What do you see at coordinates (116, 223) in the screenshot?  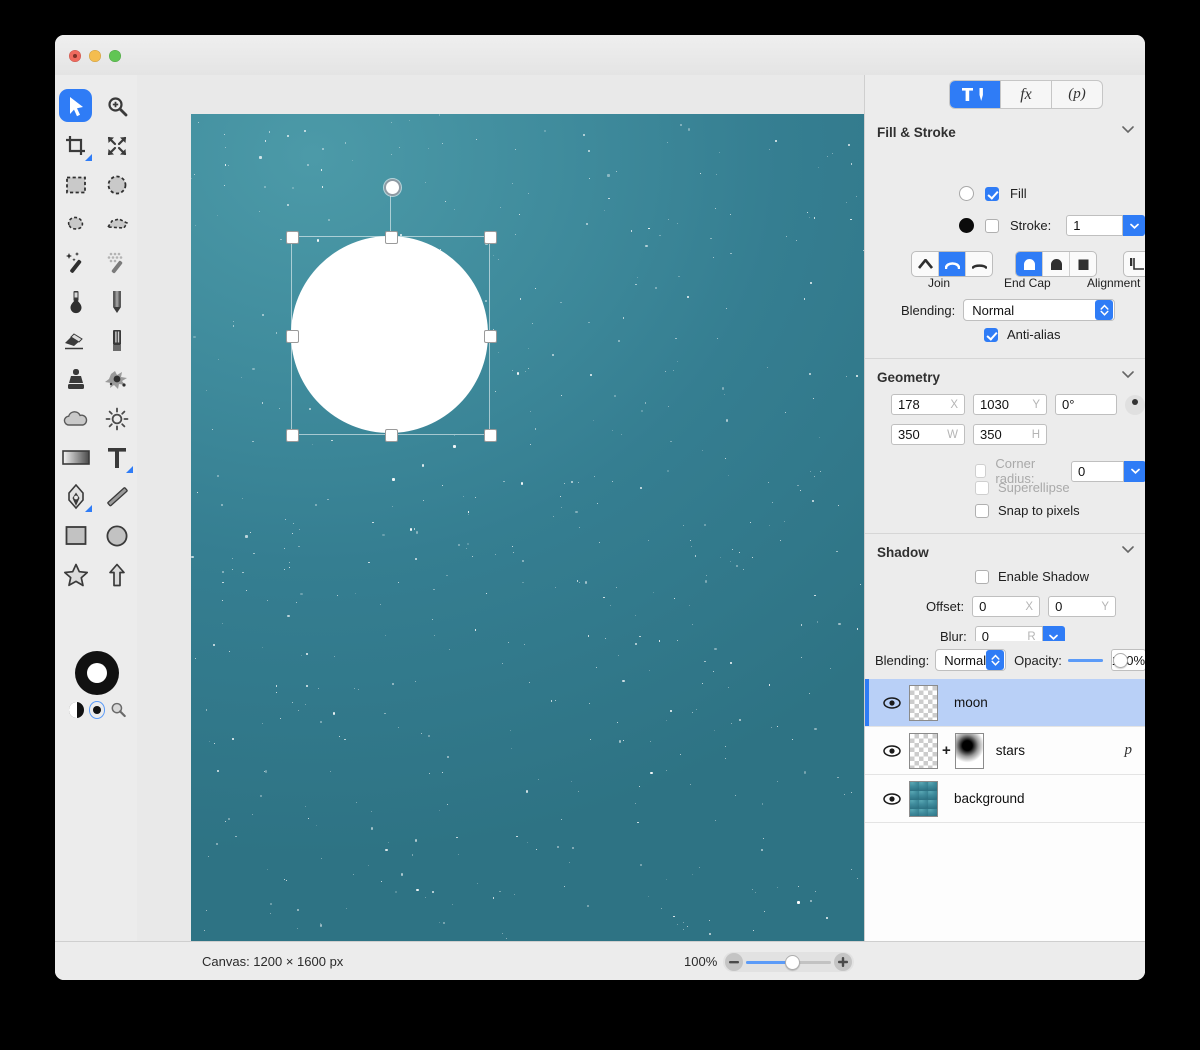 I see `polygonal-lasso-tool` at bounding box center [116, 223].